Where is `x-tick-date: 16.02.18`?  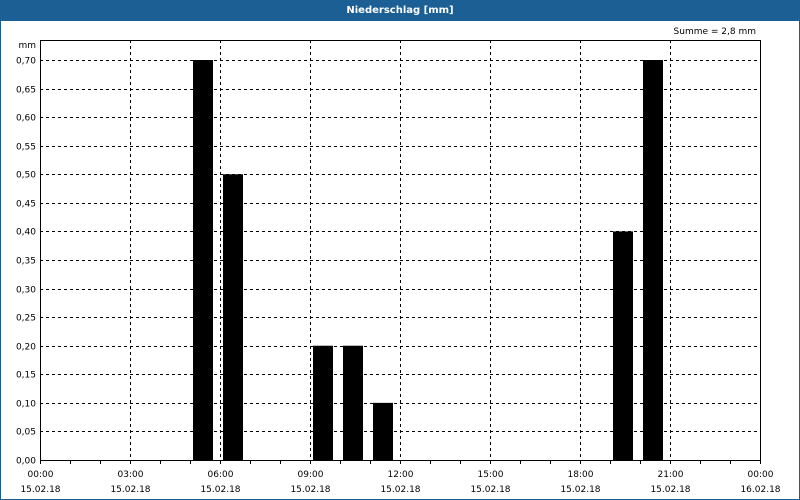
x-tick-date: 16.02.18 is located at coordinates (760, 490).